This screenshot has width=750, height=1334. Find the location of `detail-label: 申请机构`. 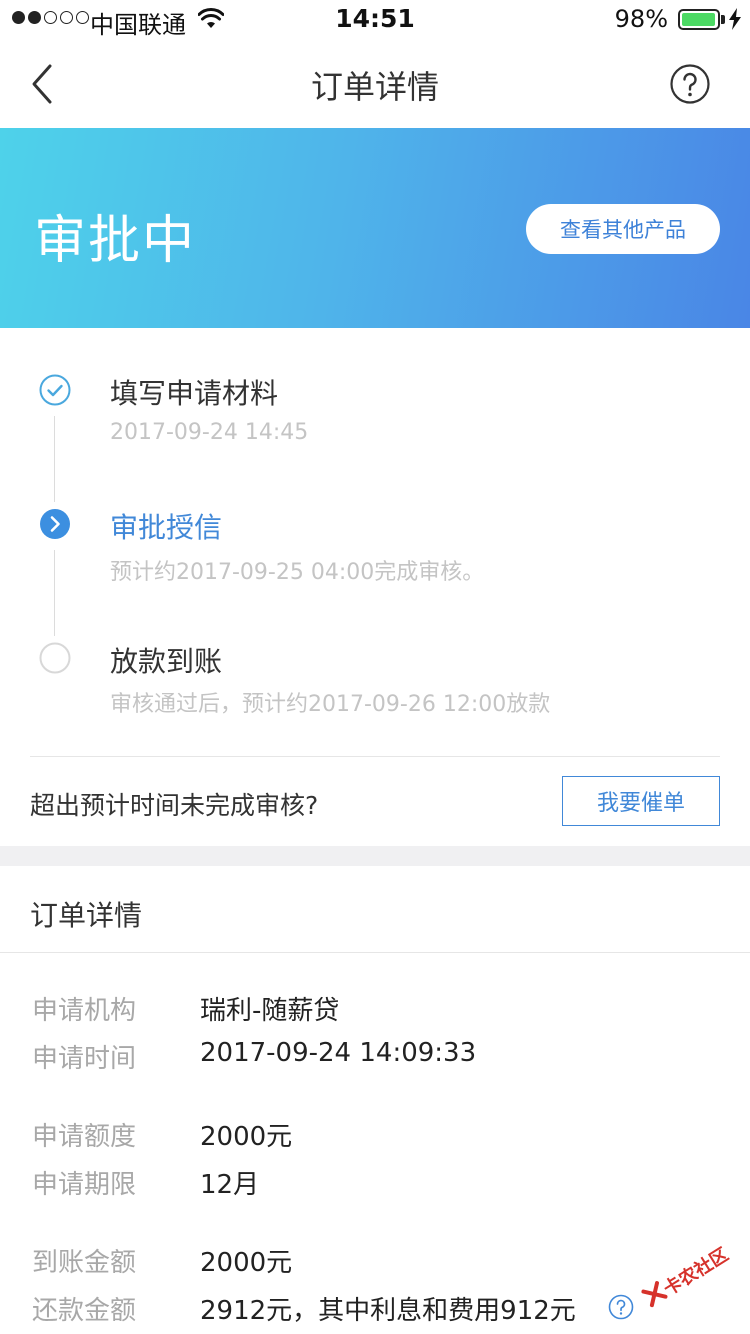

detail-label: 申请机构 is located at coordinates (84, 1011).